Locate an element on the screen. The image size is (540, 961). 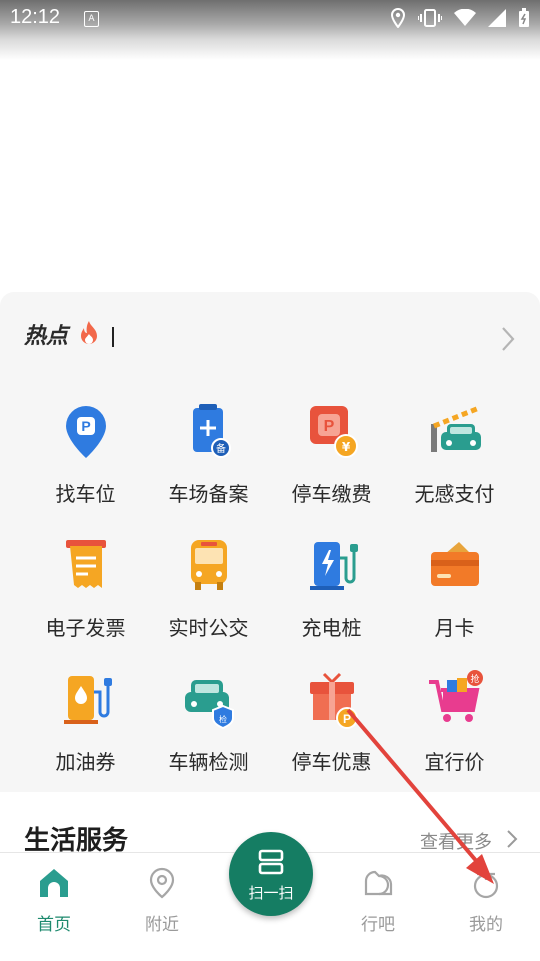
shopping-cart-icon: 抢 is located at coordinates (455, 696).